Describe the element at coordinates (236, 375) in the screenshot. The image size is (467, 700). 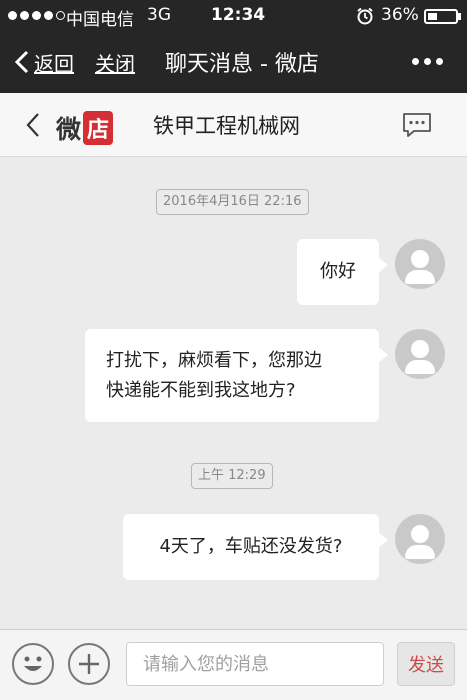
I see `message-bubble: 打扰下，麻烦看下，您那边 快递能不能到我这地方?` at that location.